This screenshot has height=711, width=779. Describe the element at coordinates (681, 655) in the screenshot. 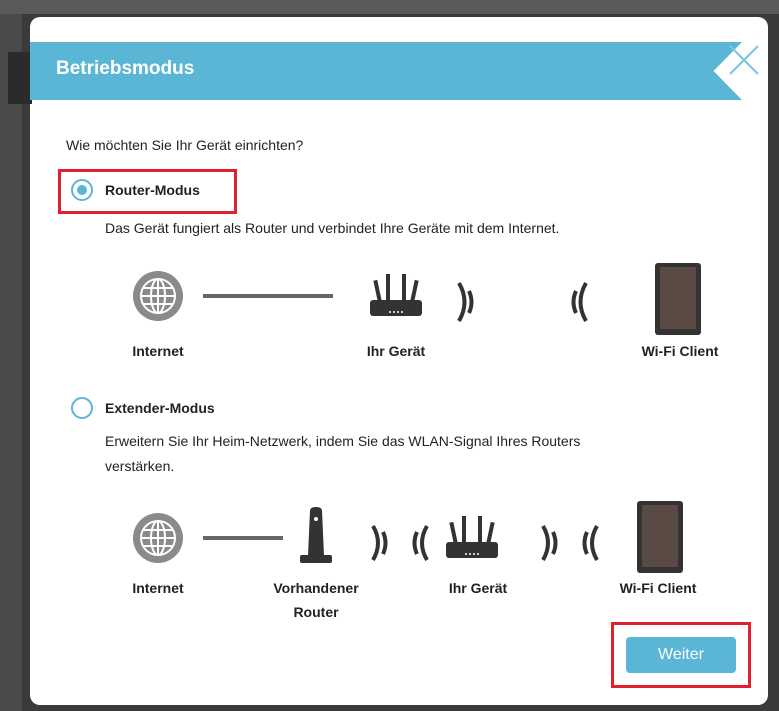

I see `next-button: Weiter` at that location.